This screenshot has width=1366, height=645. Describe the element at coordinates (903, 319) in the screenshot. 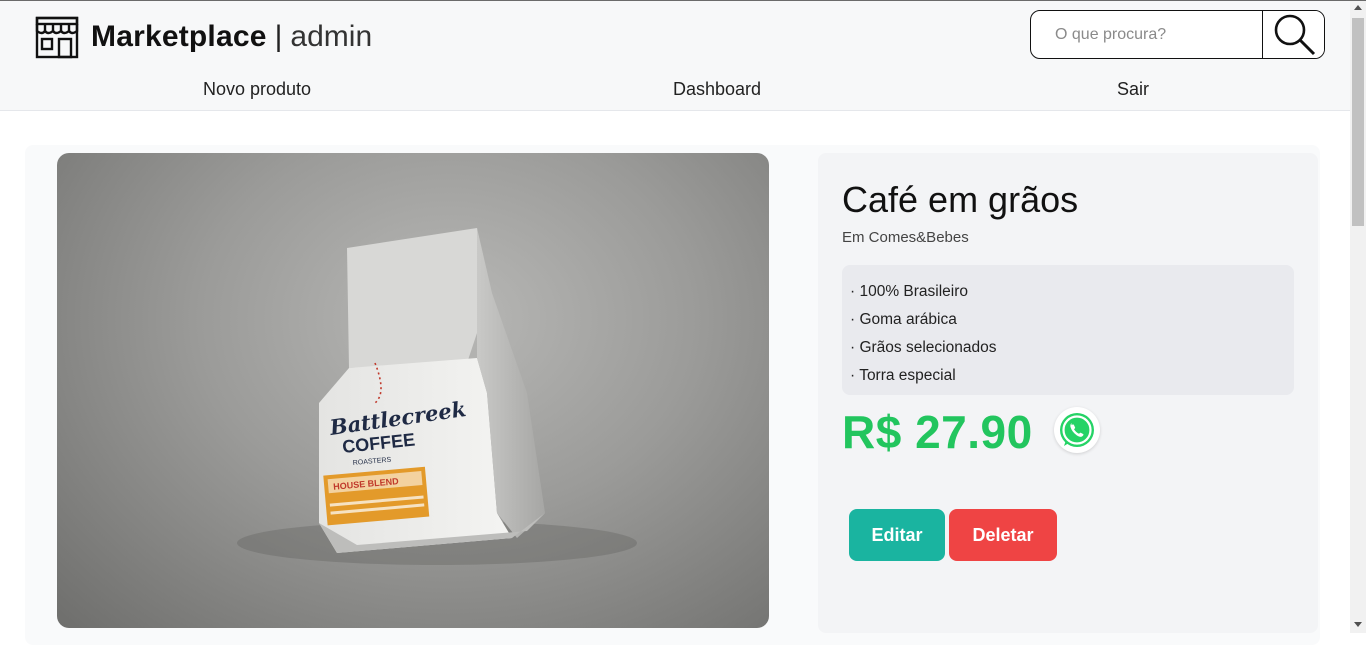

I see `feature-item: · Goma arábica` at that location.